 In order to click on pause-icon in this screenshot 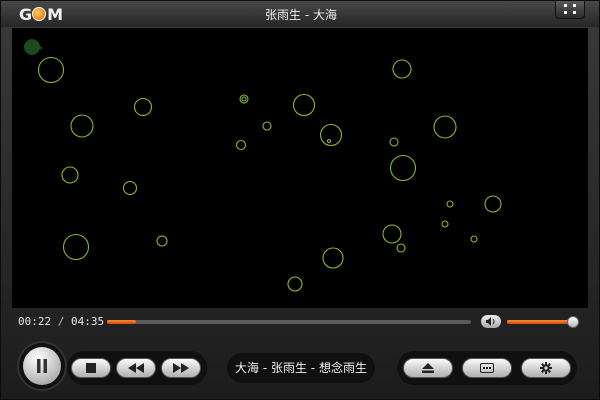, I will do `click(42, 366)`.